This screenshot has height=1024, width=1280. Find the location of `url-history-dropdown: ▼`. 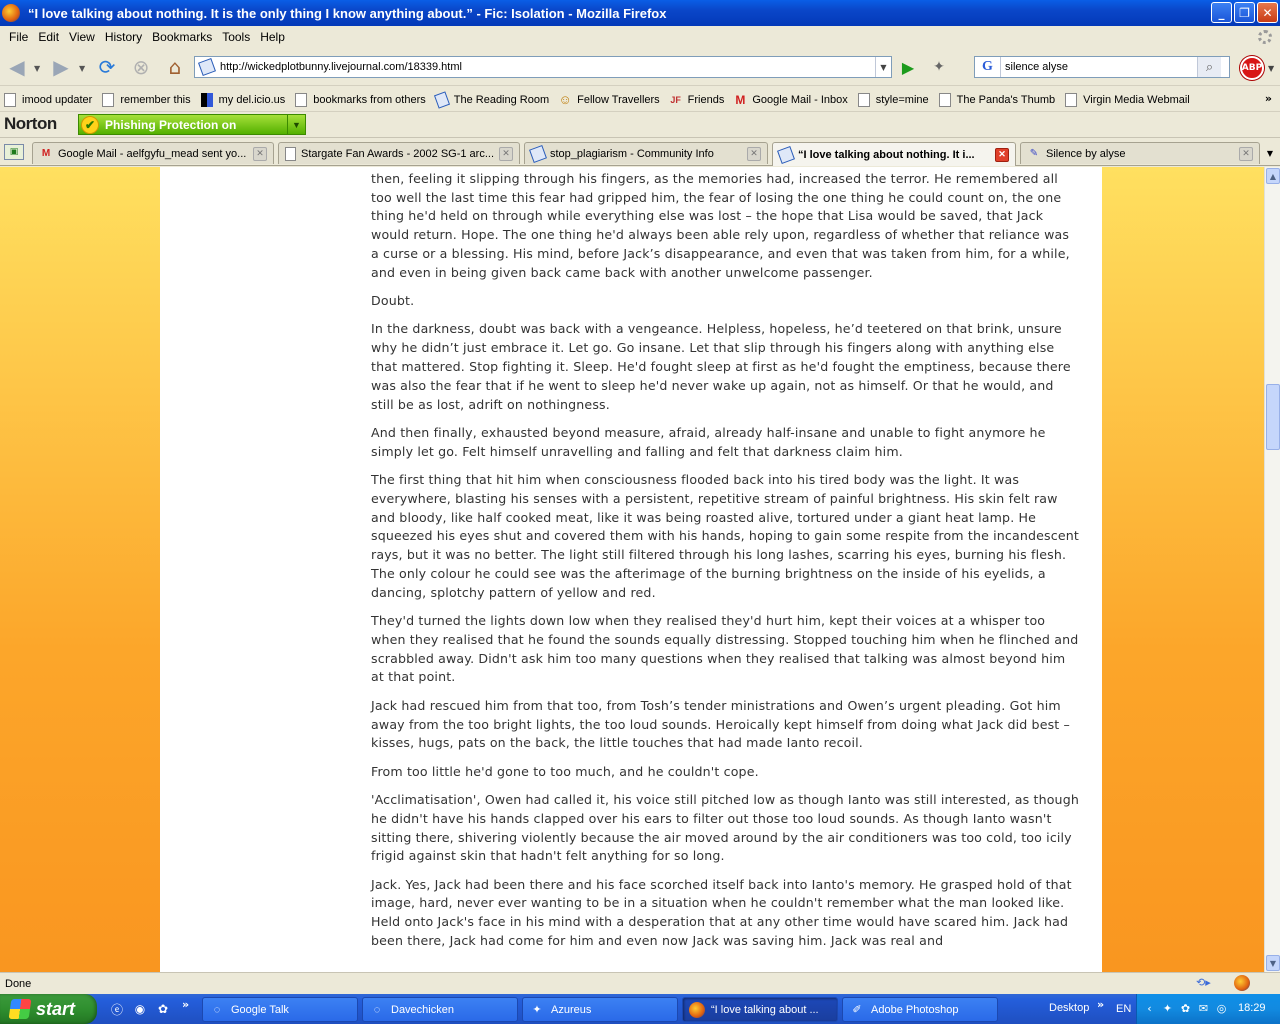

url-history-dropdown: ▼ is located at coordinates (883, 67).